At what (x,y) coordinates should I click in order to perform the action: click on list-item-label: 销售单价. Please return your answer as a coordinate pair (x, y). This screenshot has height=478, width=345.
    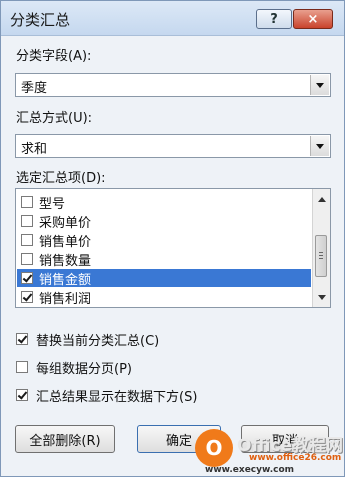
    Looking at the image, I should click on (65, 242).